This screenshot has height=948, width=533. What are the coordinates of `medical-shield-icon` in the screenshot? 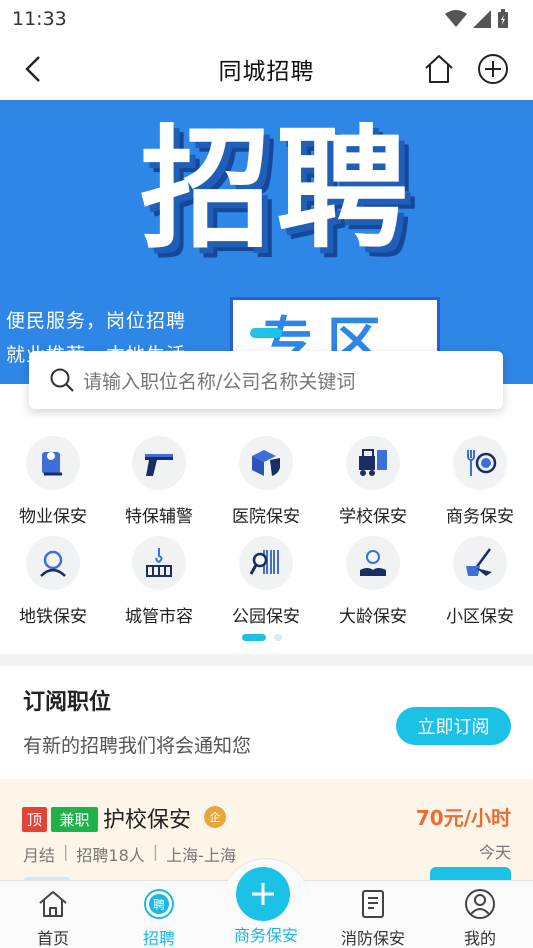 It's located at (266, 463).